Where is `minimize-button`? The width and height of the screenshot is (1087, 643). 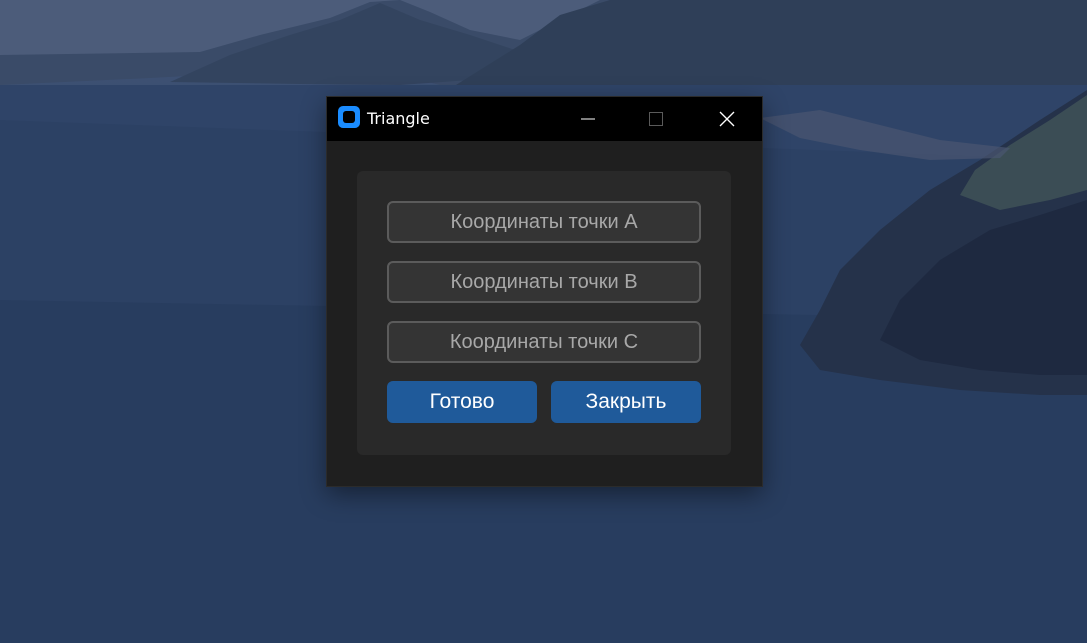
minimize-button is located at coordinates (588, 119).